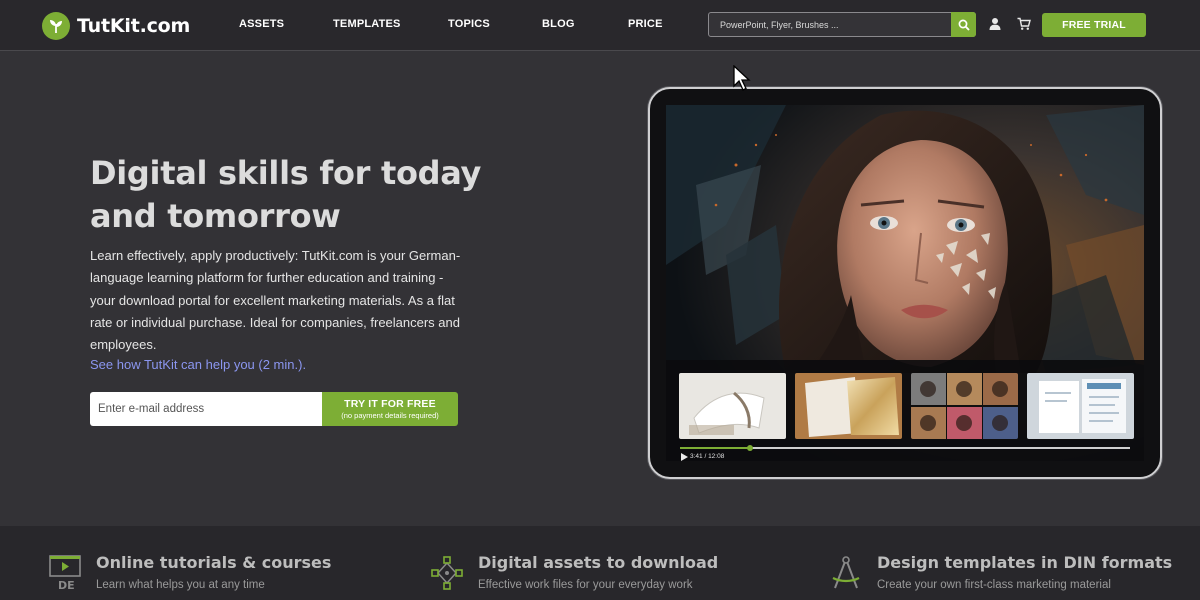  Describe the element at coordinates (180, 585) in the screenshot. I see `feature-subtitle: Learn what helps you at any time` at that location.